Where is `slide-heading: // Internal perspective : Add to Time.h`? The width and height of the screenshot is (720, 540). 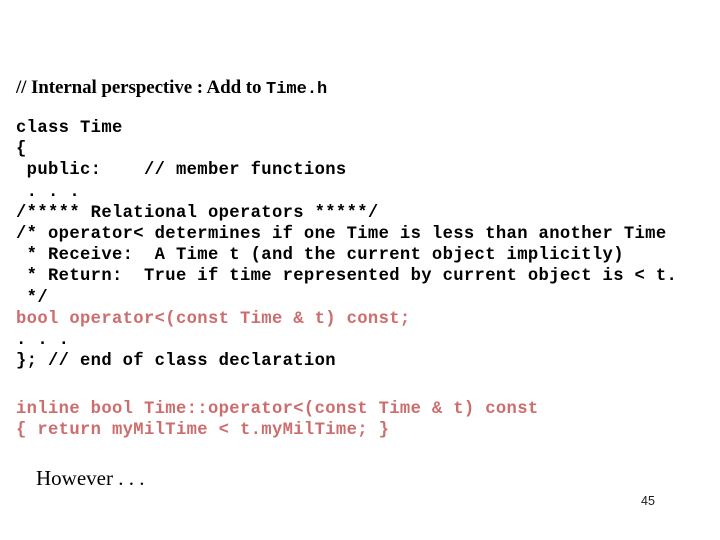
slide-heading: // Internal perspective : Add to Time.h is located at coordinates (171, 89).